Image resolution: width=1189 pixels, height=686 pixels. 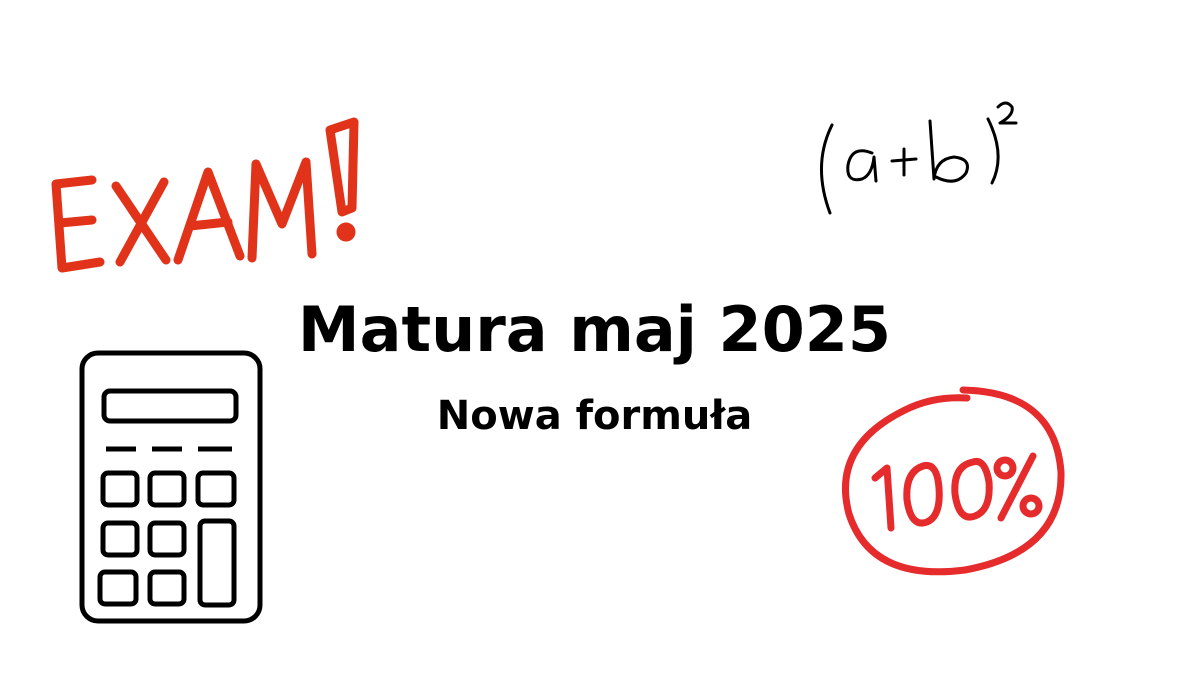 I want to click on page-subtitle: Nowa formuła, so click(x=594, y=416).